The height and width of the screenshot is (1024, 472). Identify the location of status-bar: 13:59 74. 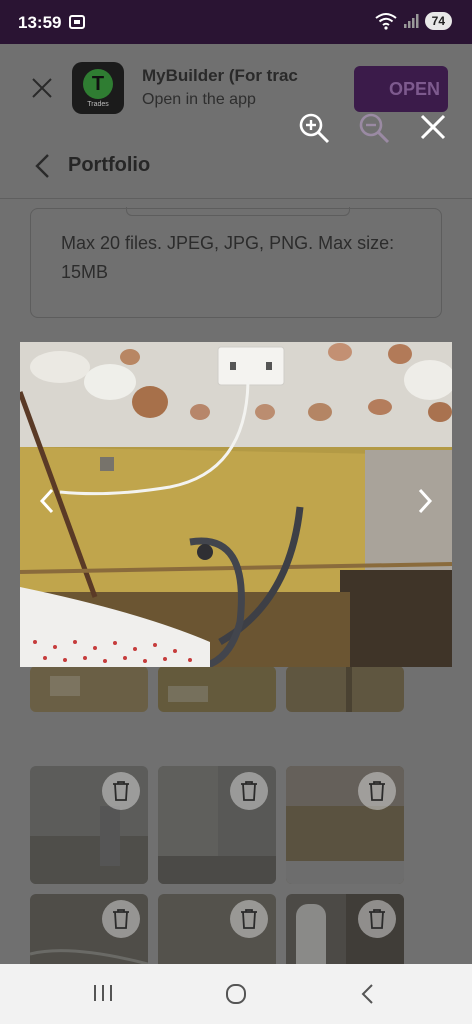
(236, 22).